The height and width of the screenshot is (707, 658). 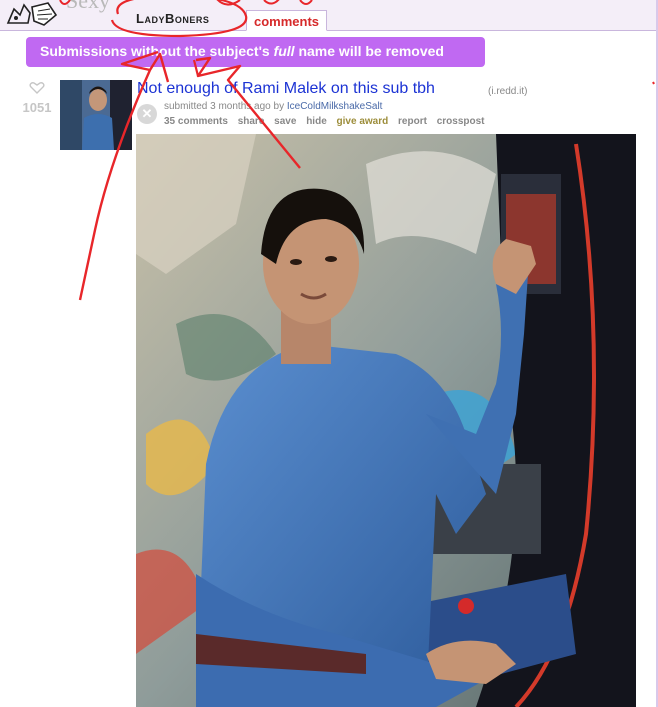 I want to click on post-author-link: IceColdMilkshakeSalt, so click(x=335, y=106).